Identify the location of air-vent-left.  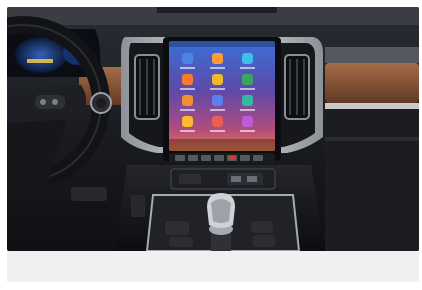
(147, 87).